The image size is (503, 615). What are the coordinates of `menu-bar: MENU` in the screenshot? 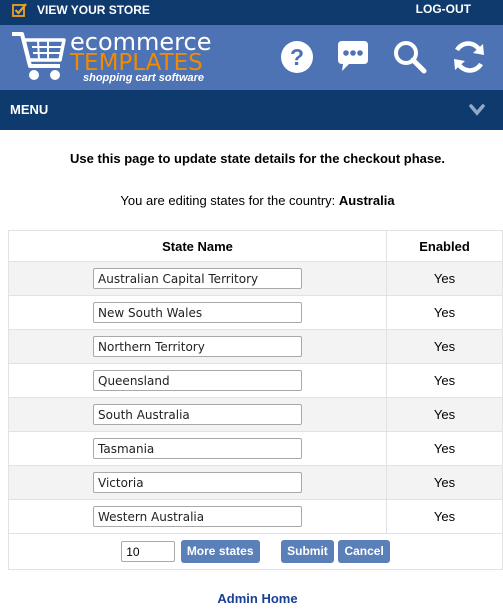 It's located at (251, 110).